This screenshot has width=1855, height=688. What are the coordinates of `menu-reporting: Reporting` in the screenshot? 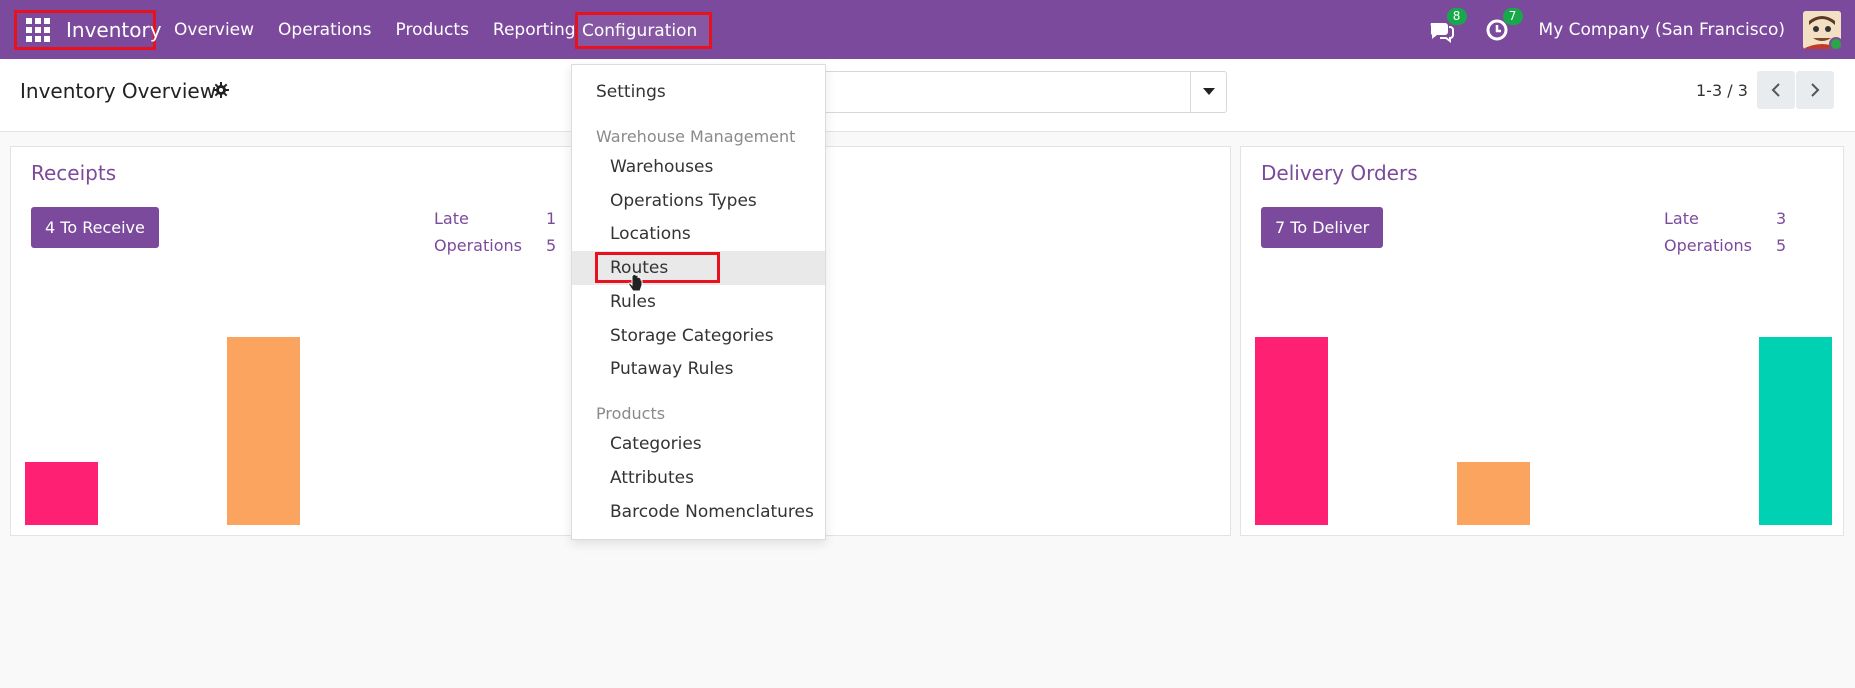 It's located at (534, 30).